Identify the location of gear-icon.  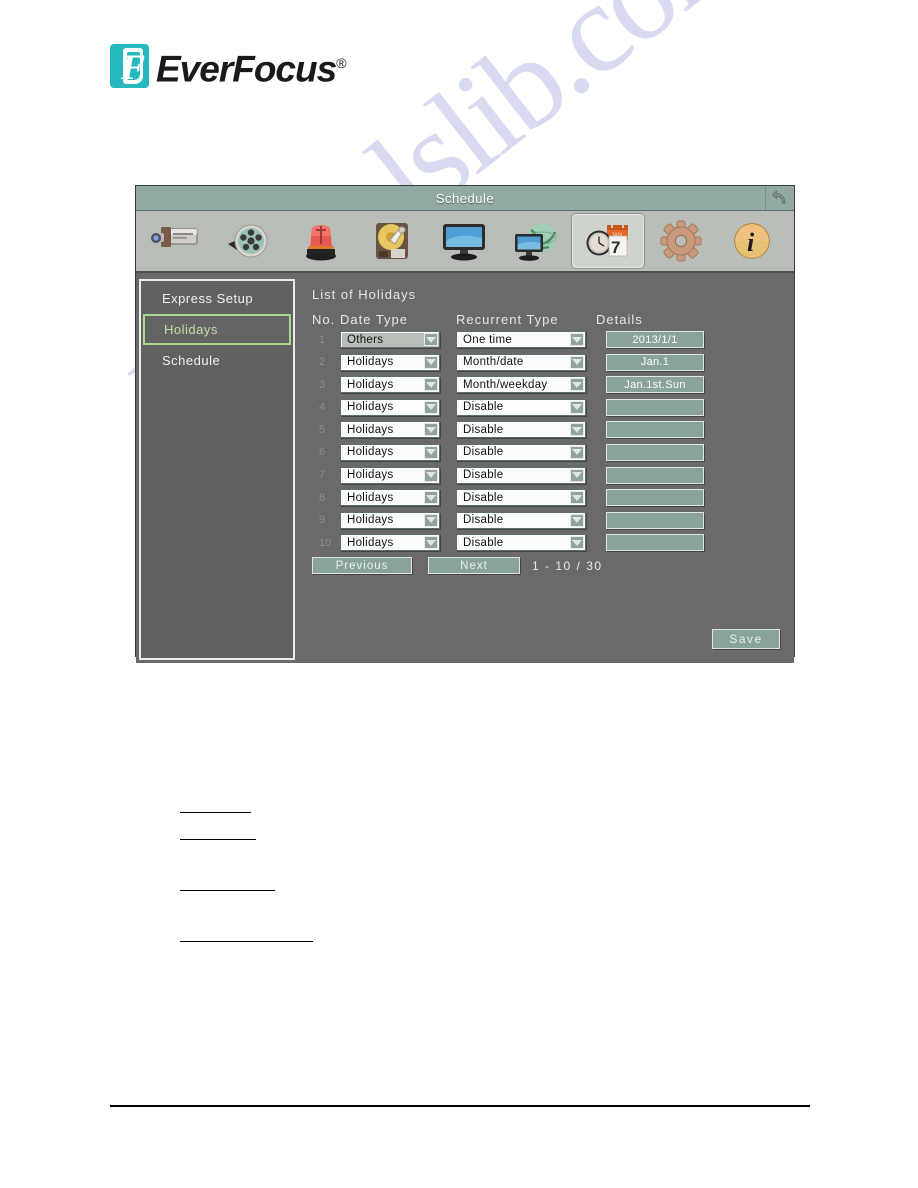
(681, 241).